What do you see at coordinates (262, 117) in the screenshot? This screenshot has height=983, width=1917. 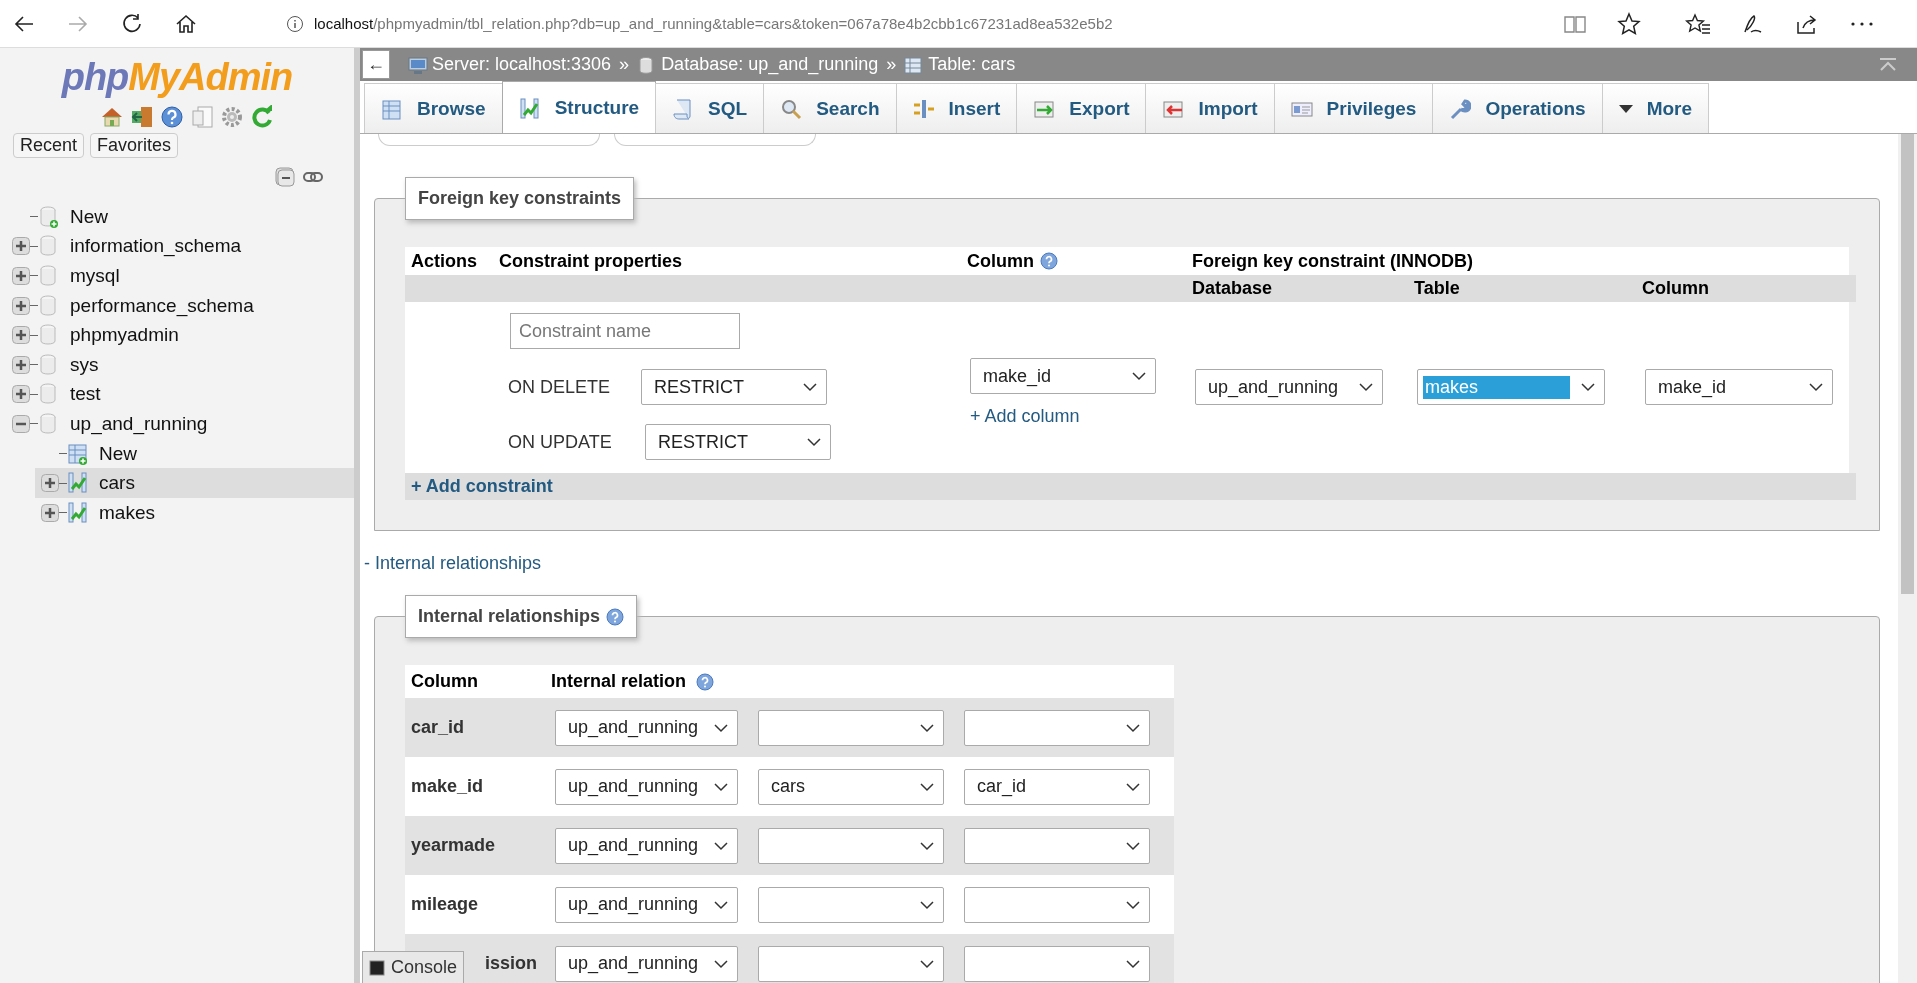 I see `reload-icon` at bounding box center [262, 117].